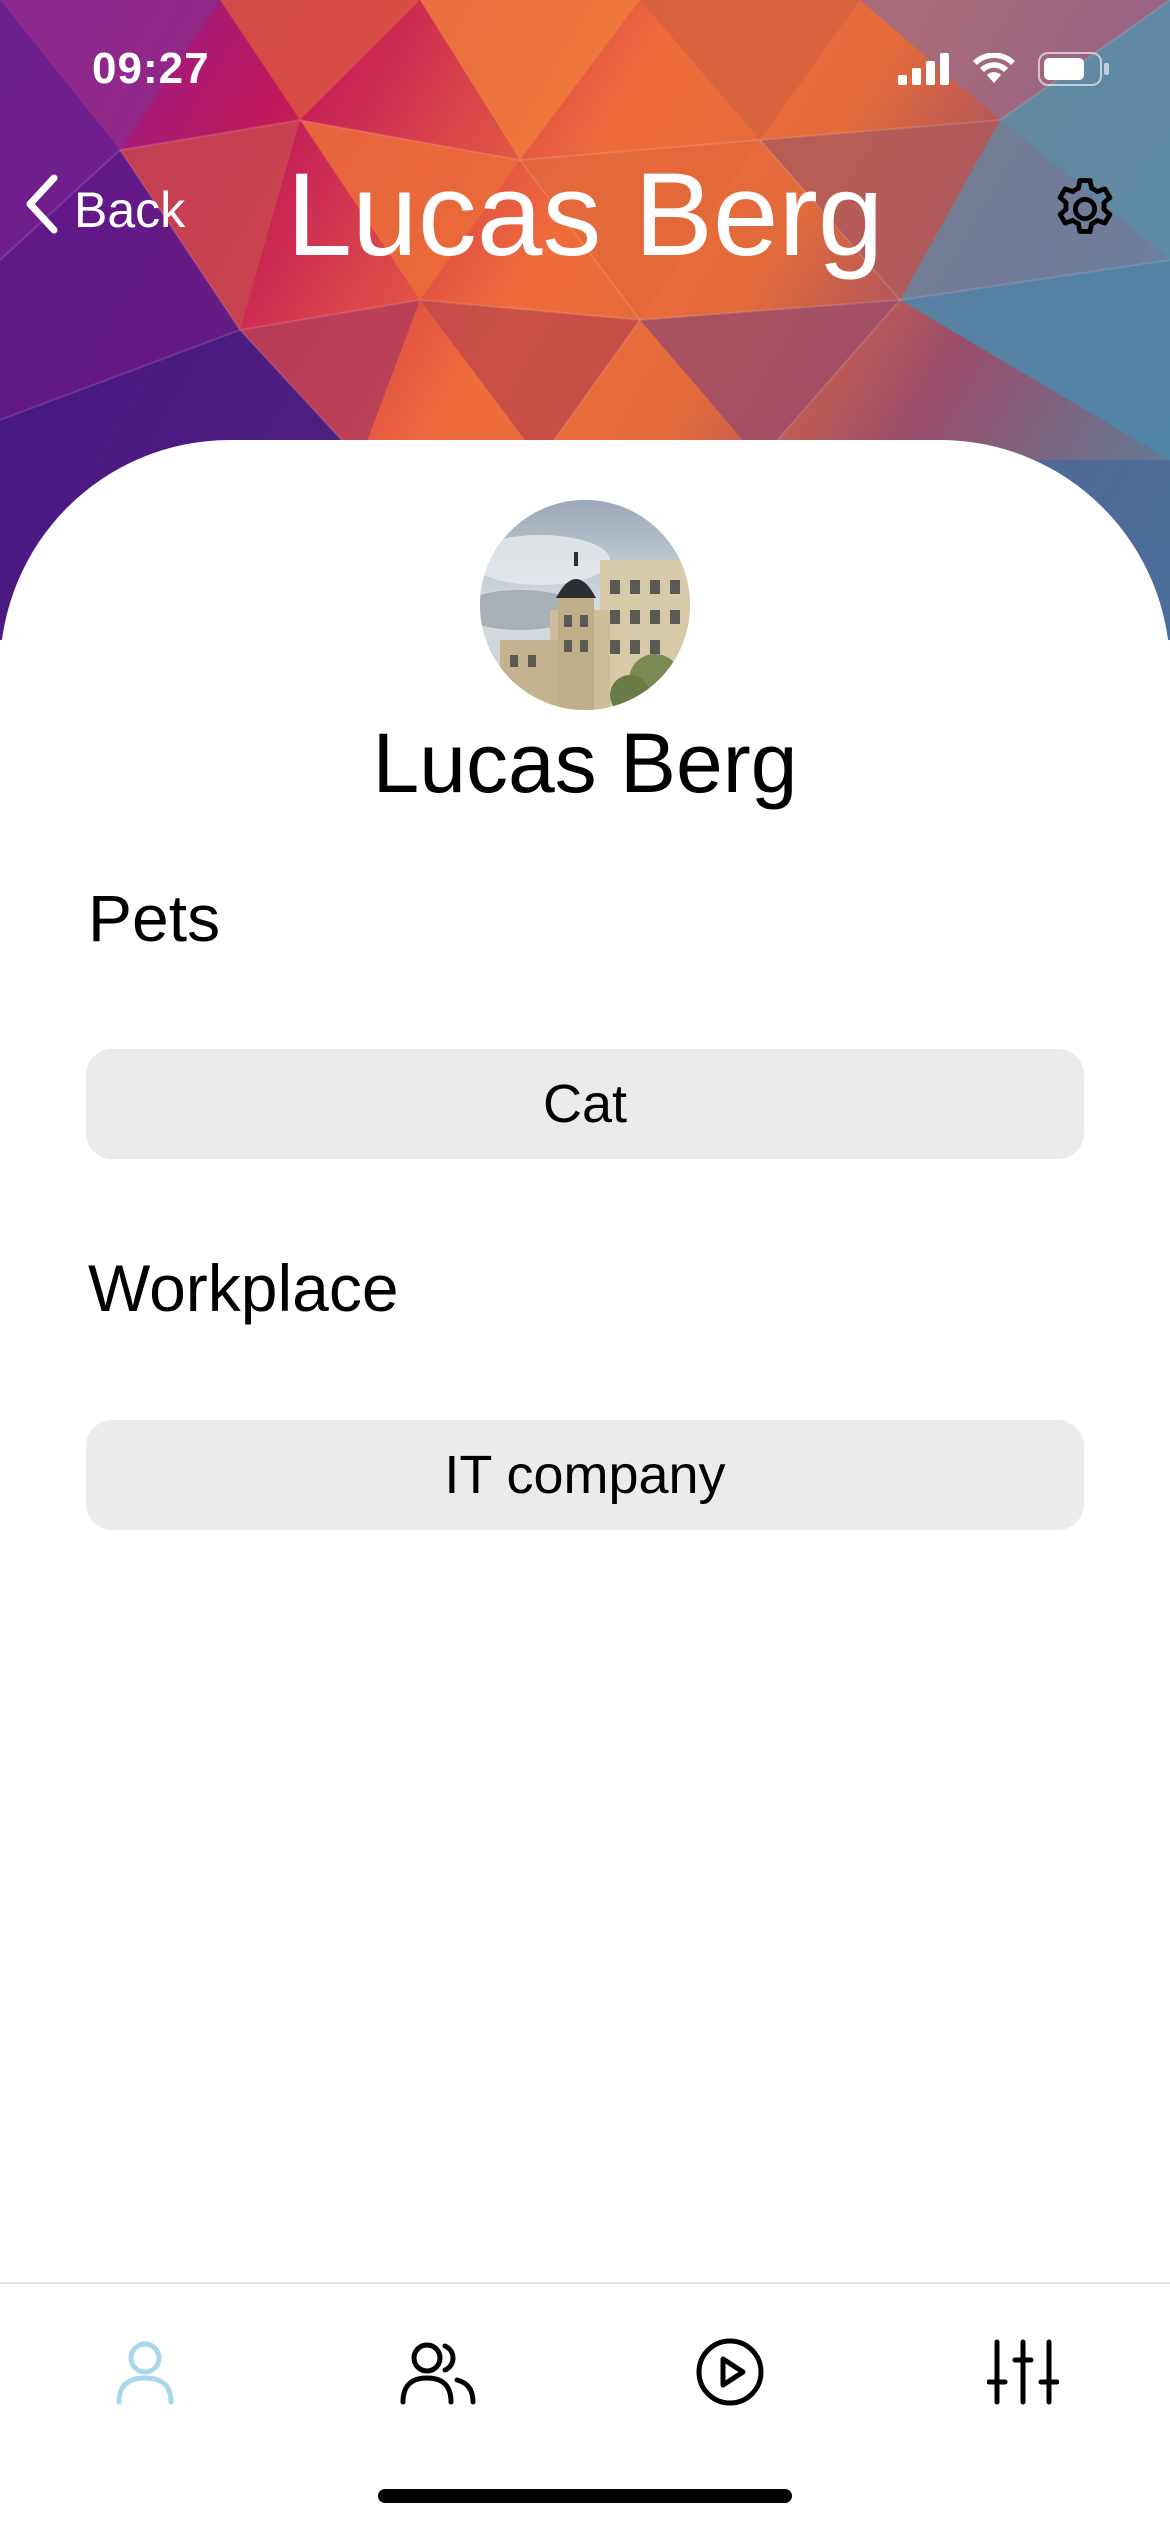 Image resolution: width=1170 pixels, height=2532 pixels. Describe the element at coordinates (924, 71) in the screenshot. I see `cellular-signal-icon` at that location.